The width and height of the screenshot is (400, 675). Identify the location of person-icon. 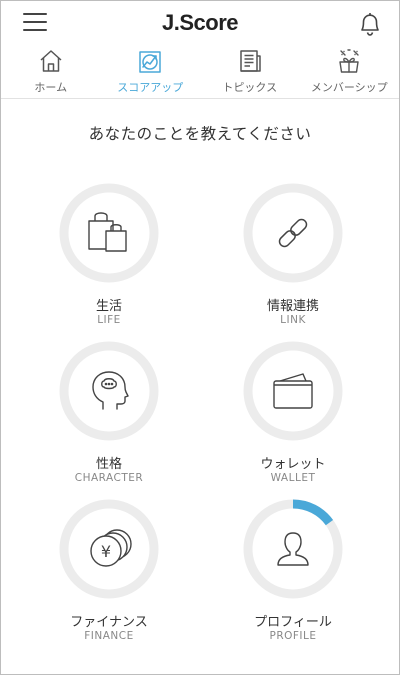
(293, 549).